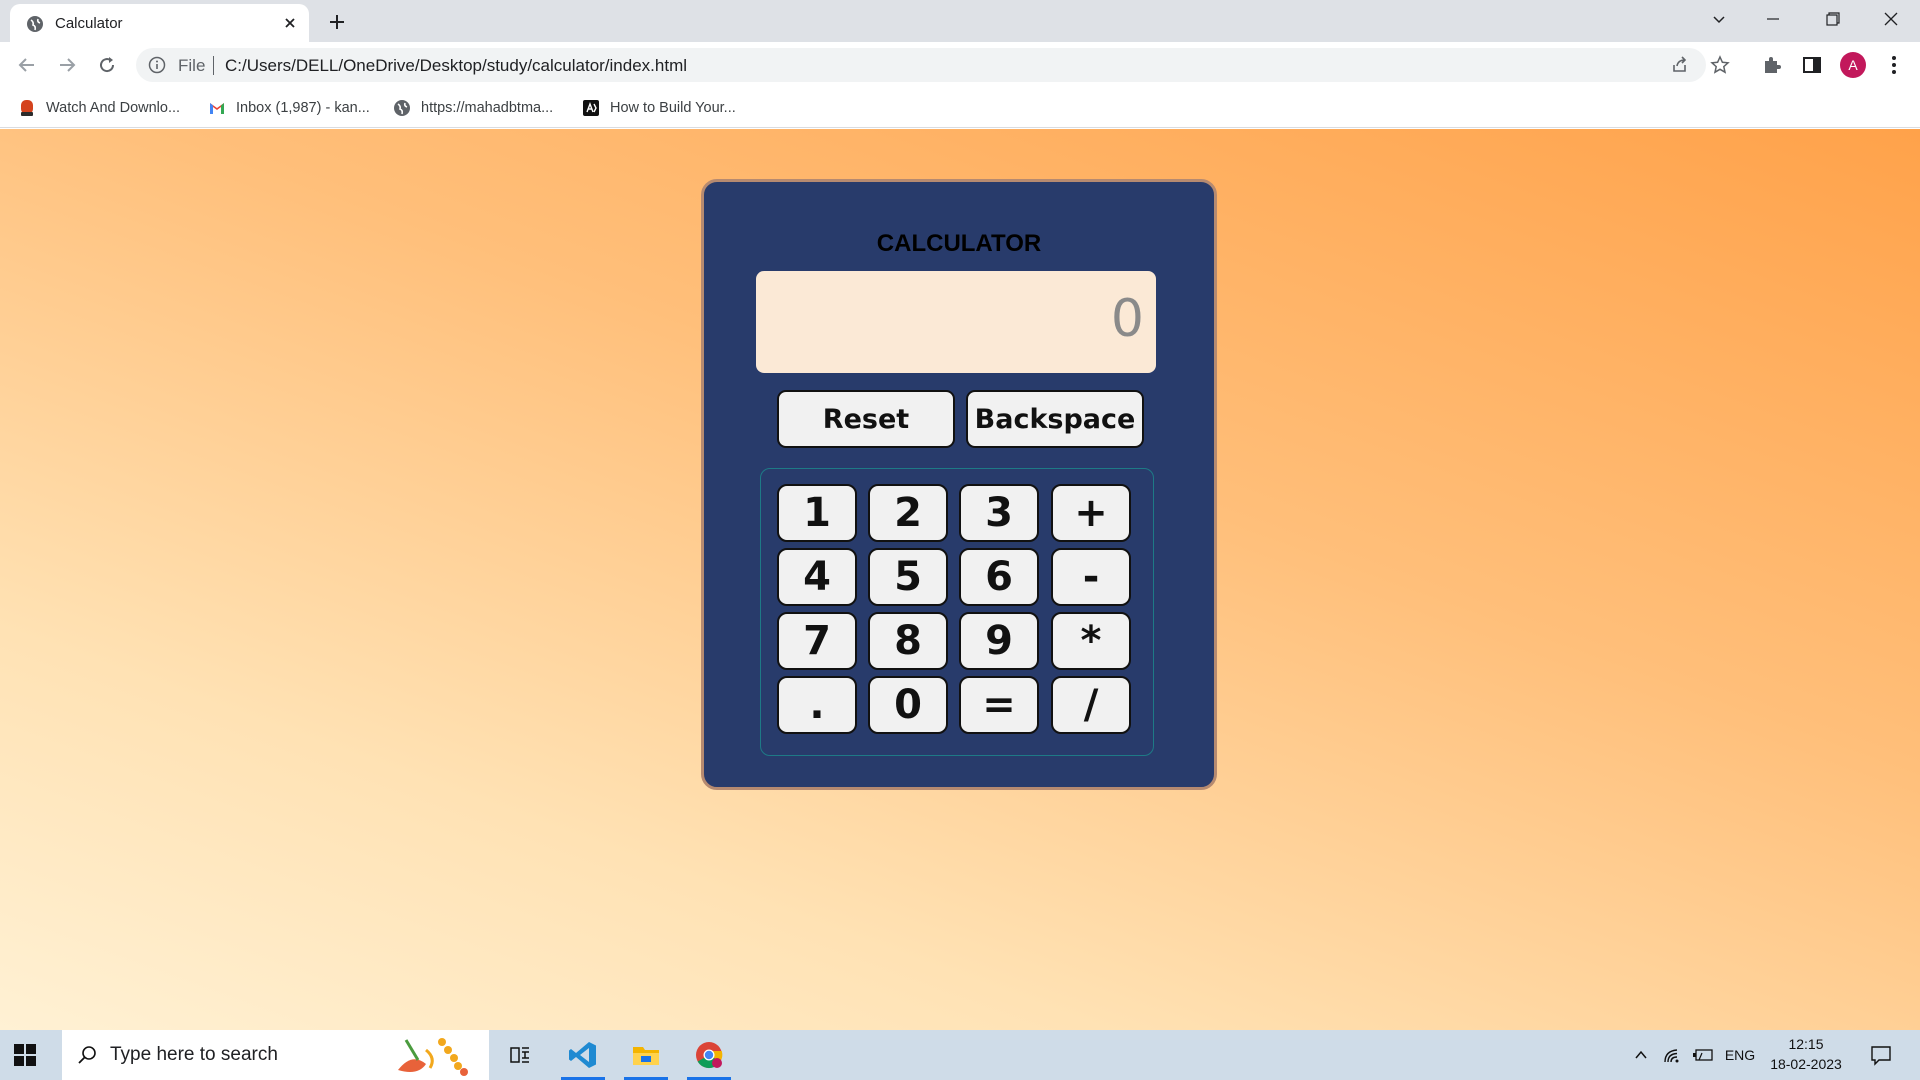 The height and width of the screenshot is (1080, 1920). I want to click on omnibox-separator, so click(213, 65).